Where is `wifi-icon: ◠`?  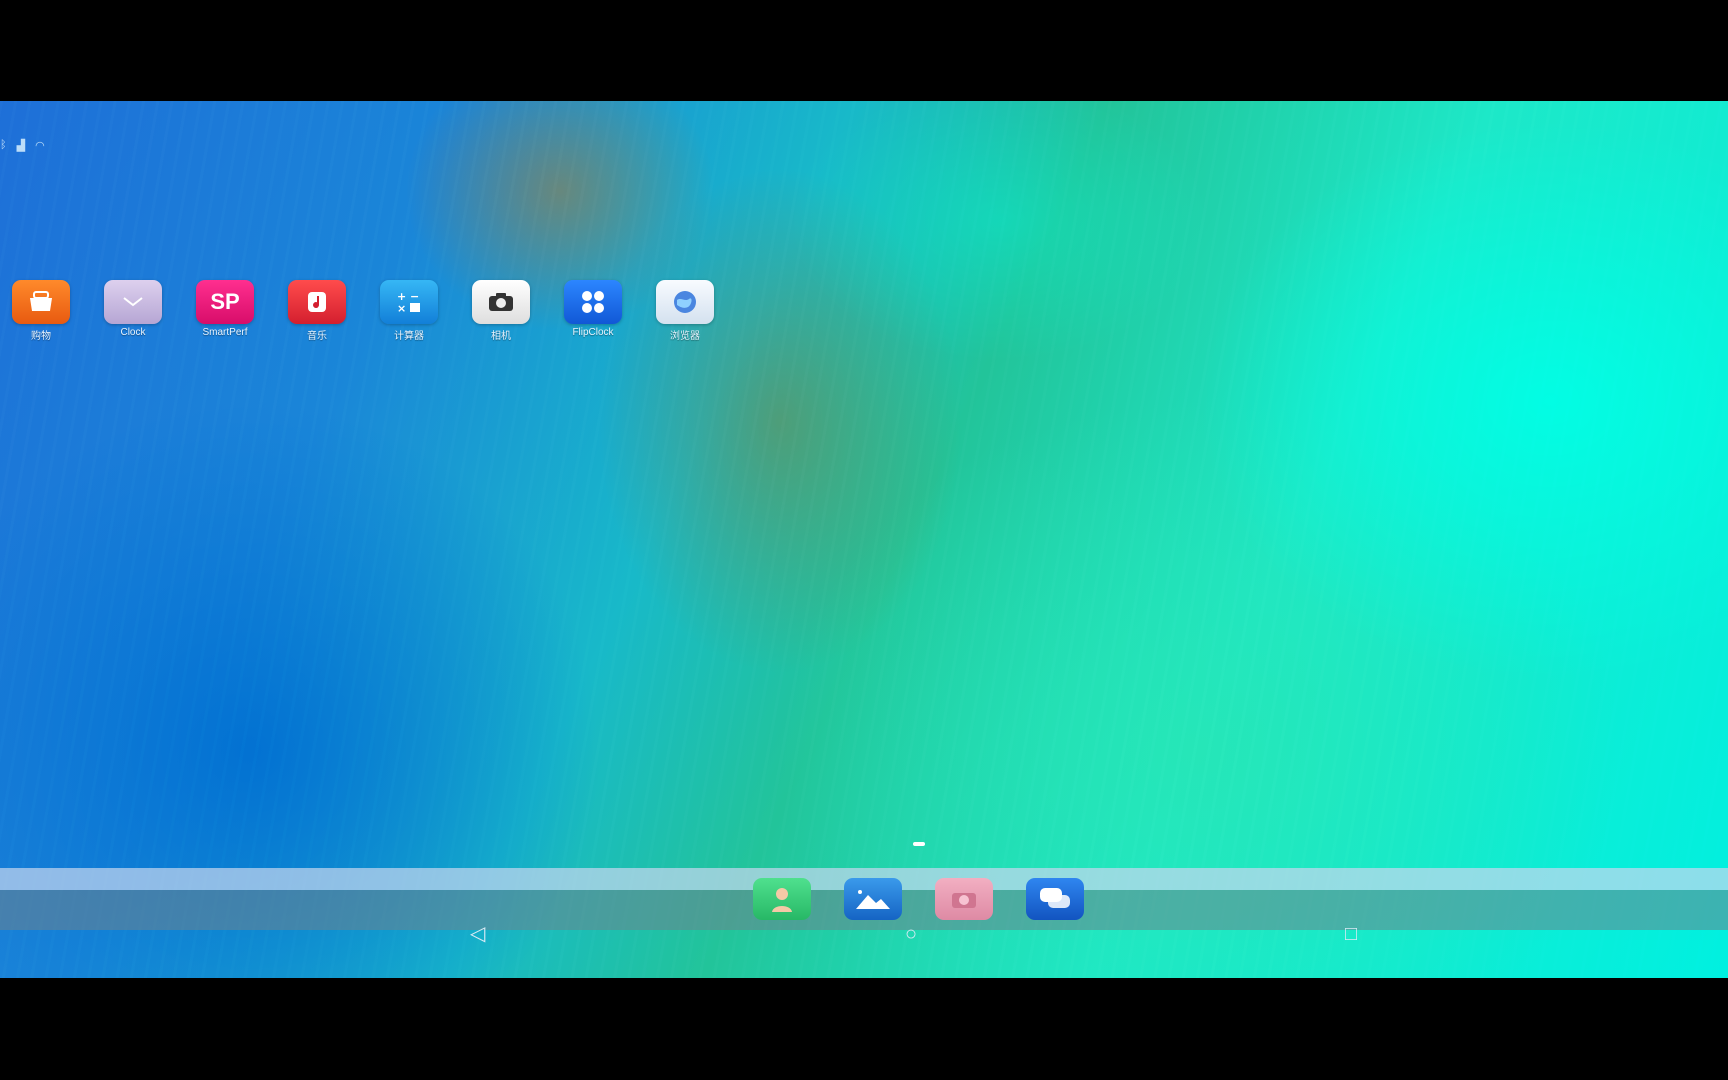
wifi-icon: ◠ is located at coordinates (40, 145).